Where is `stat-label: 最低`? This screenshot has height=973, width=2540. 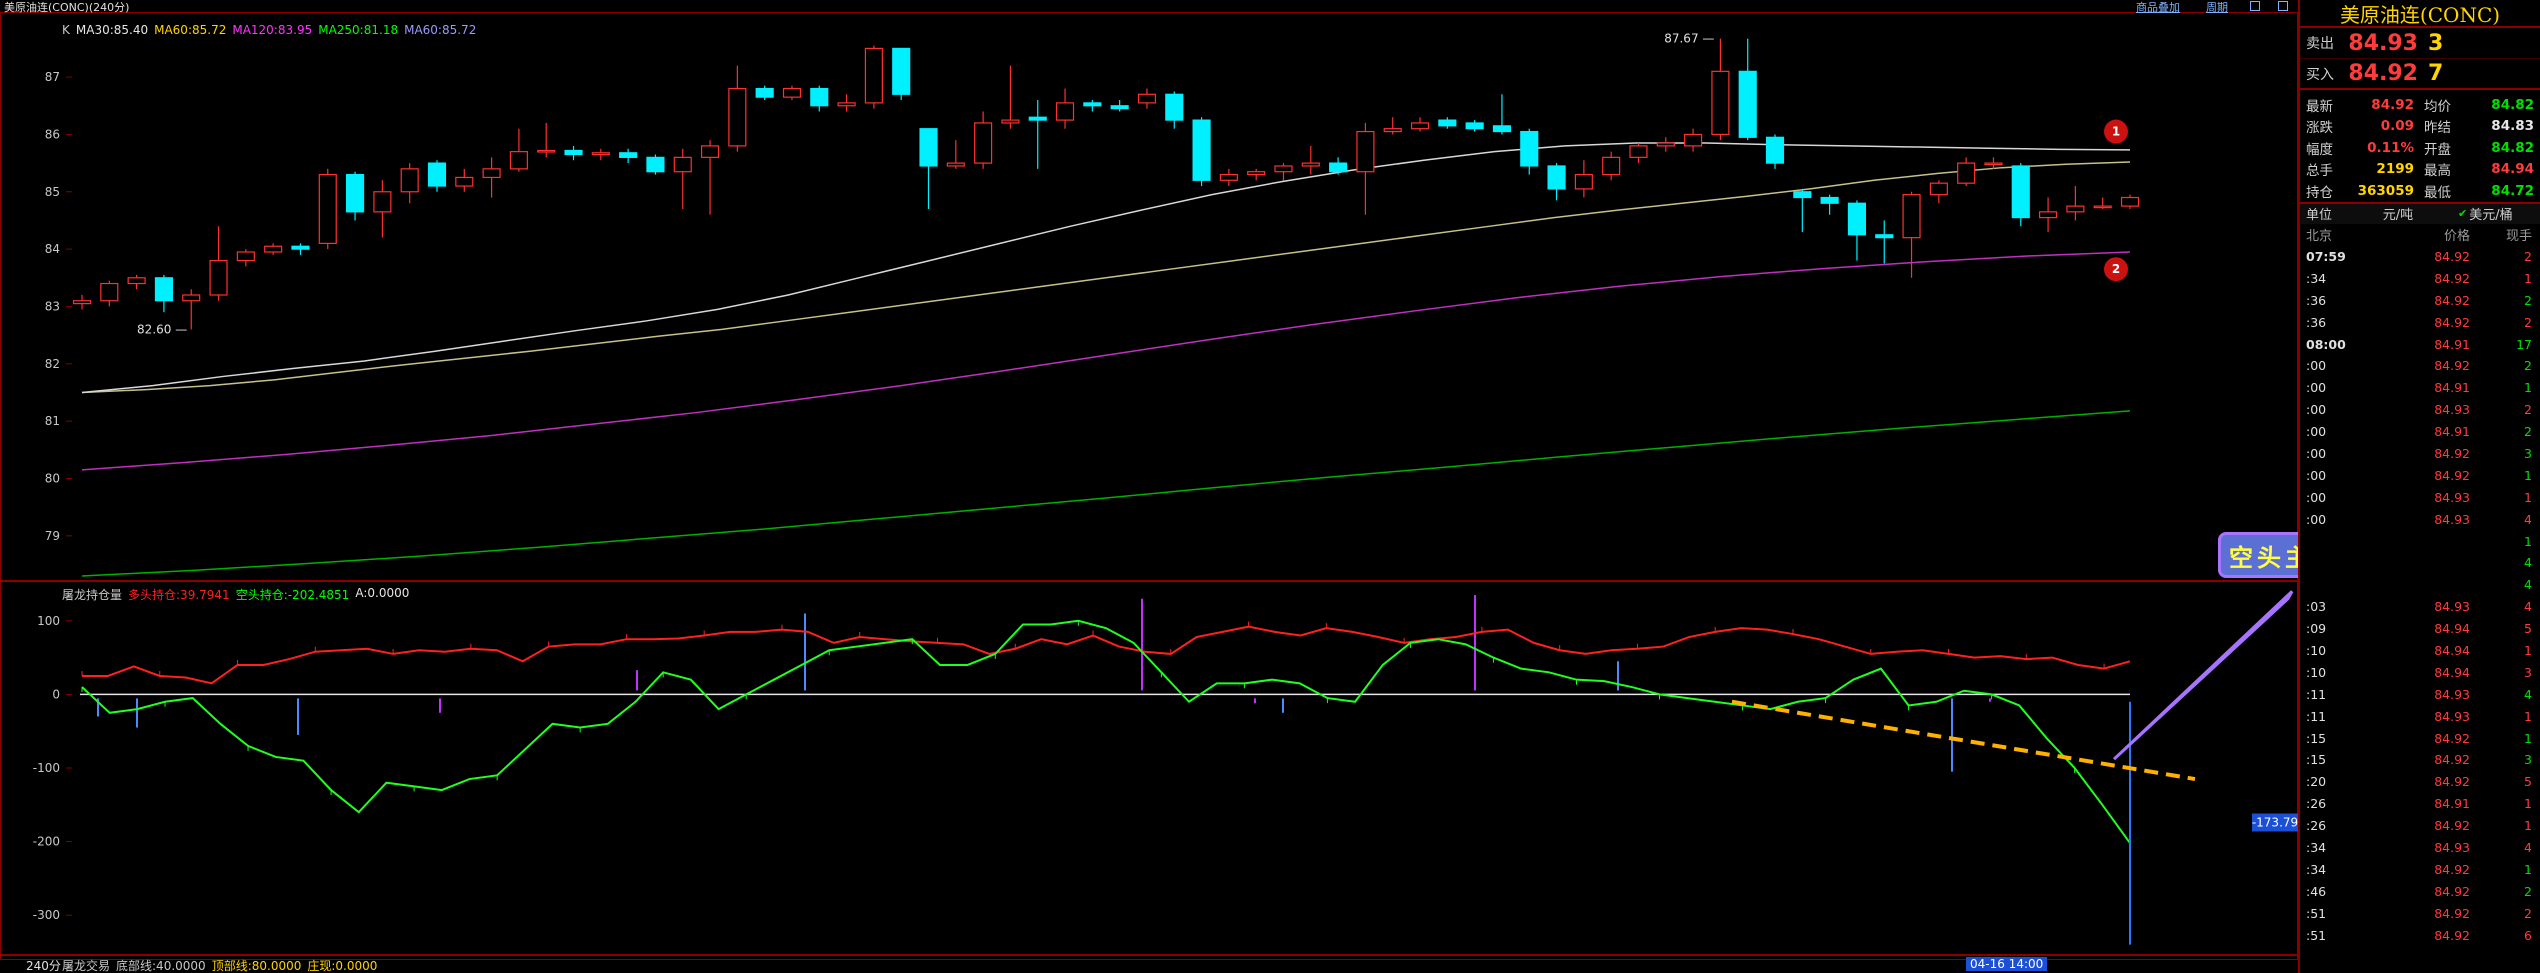
stat-label: 最低 is located at coordinates (2437, 192).